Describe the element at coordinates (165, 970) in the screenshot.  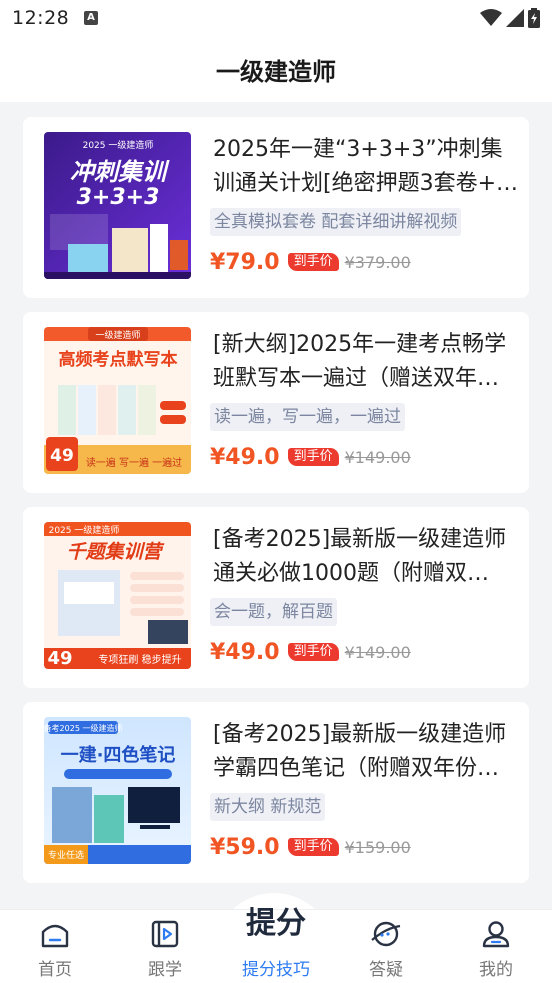
I see `tab-label: 跟学` at that location.